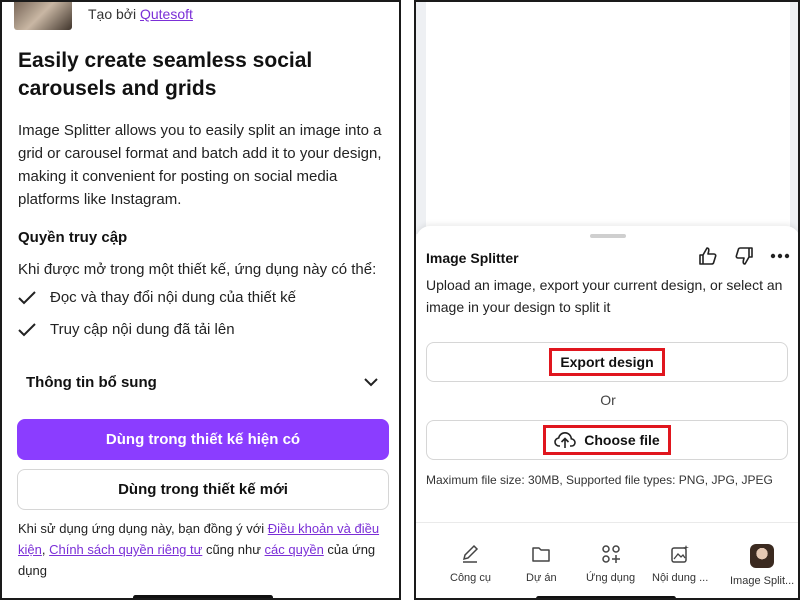 This screenshot has width=800, height=600. I want to click on app-avatar, so click(762, 556).